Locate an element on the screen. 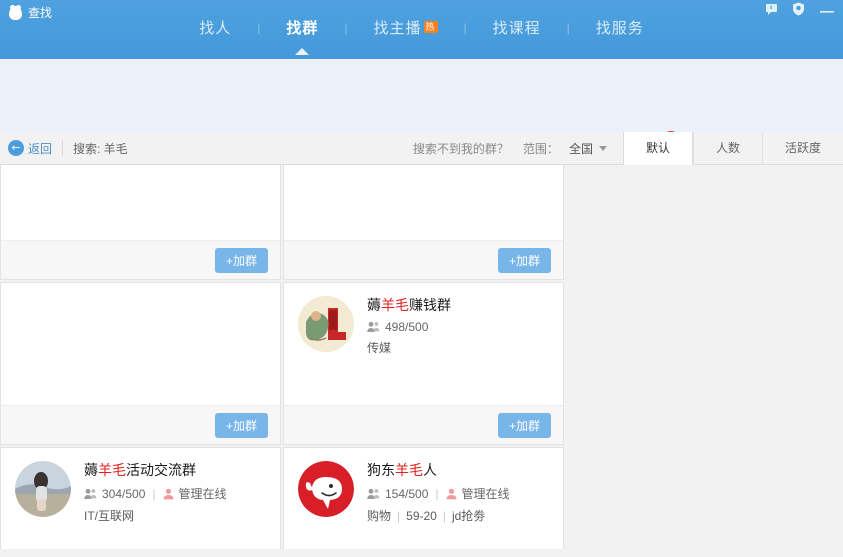  nav-item-label: 找人 is located at coordinates (215, 28).